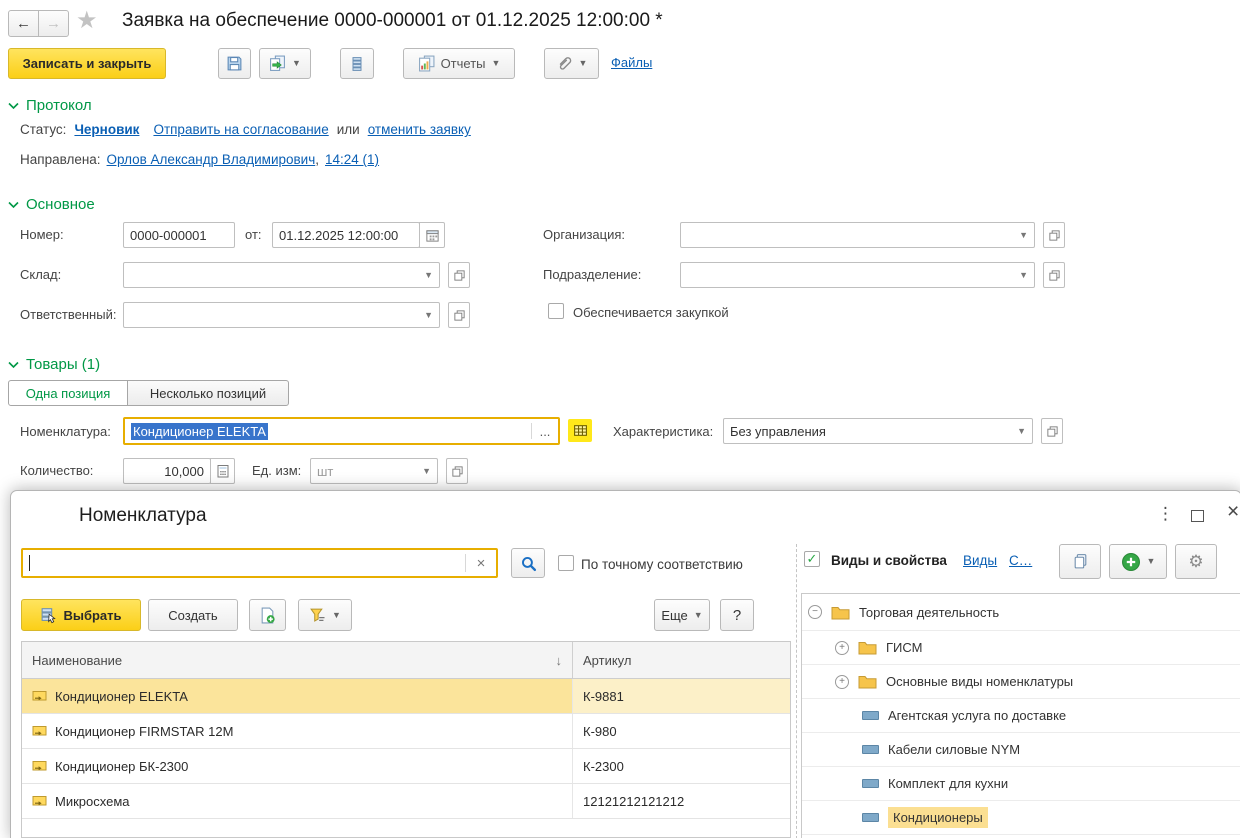 This screenshot has width=1240, height=838. I want to click on unit-open-button, so click(457, 471).